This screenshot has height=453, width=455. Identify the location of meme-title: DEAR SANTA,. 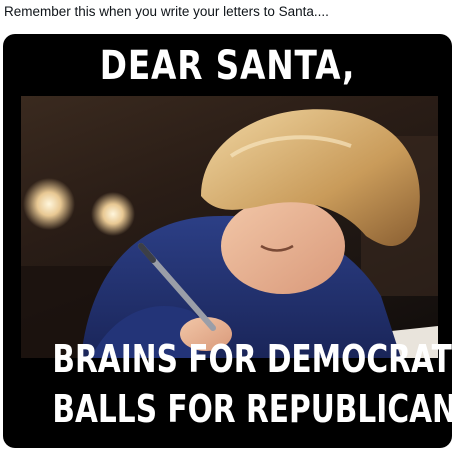
(227, 66).